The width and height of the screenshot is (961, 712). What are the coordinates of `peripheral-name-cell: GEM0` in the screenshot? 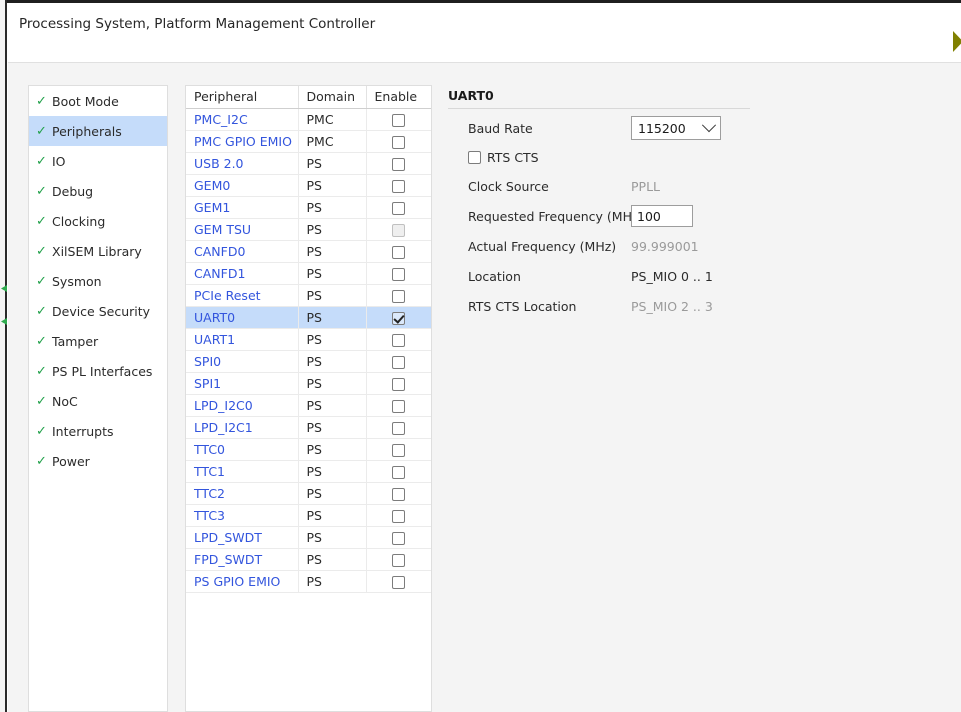 It's located at (242, 185).